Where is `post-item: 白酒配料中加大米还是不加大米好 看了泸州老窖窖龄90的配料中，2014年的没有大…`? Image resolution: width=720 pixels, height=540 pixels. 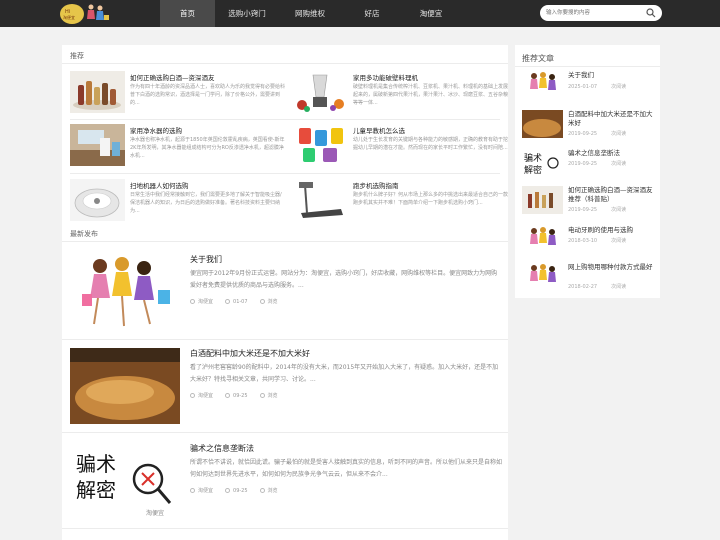 post-item: 白酒配料中加大米还是不加大米好 看了泸州老窖窖龄90的配料中，2014年的没有大… is located at coordinates (285, 387).